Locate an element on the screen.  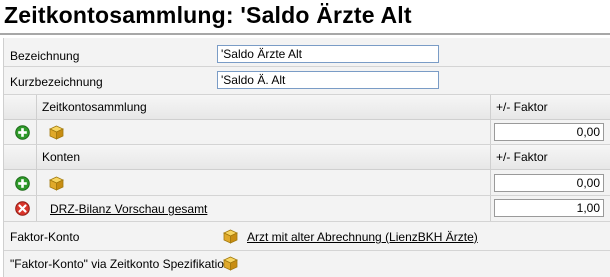
zeitkontosammlung-factor-header: +/- Faktor is located at coordinates (522, 107).